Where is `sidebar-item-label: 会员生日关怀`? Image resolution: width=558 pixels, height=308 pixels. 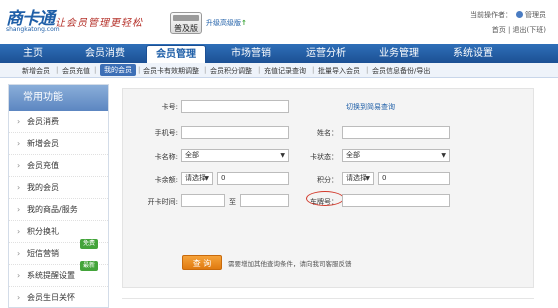 sidebar-item-label: 会员生日关怀 is located at coordinates (51, 297).